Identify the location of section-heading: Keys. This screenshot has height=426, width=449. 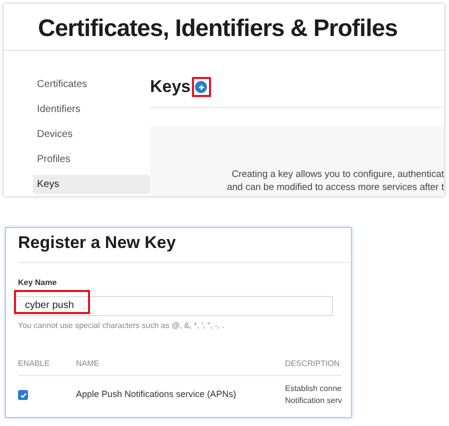
(170, 87).